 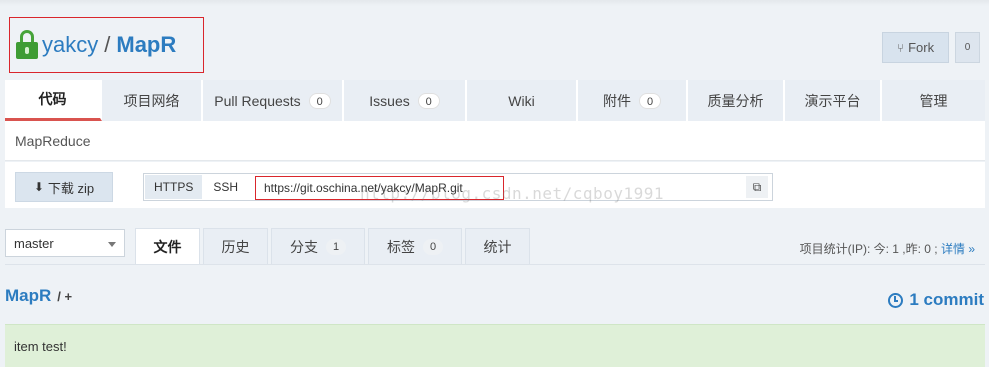 I want to click on copy-button: ⧉, so click(x=757, y=187).